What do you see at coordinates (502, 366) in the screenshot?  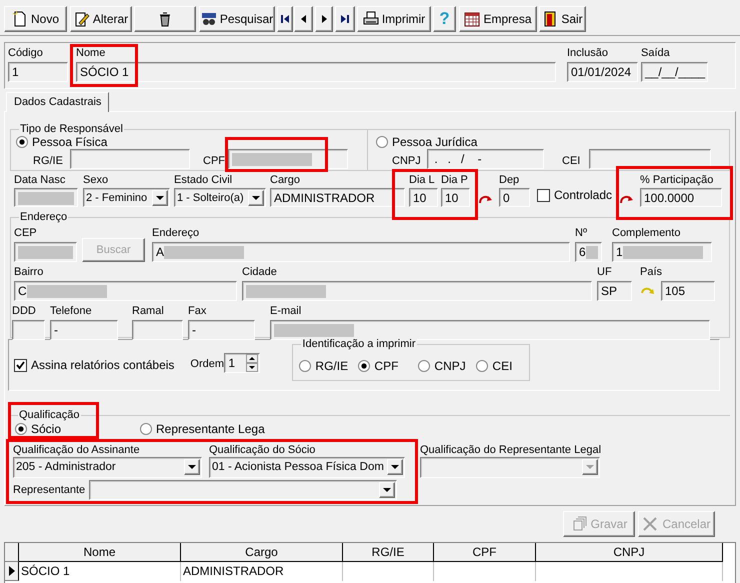 I see `radio-label: CEI` at bounding box center [502, 366].